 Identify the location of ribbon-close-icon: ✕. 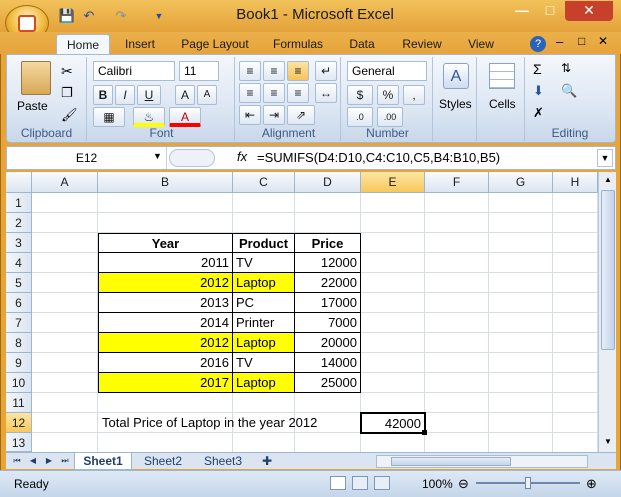
(603, 41).